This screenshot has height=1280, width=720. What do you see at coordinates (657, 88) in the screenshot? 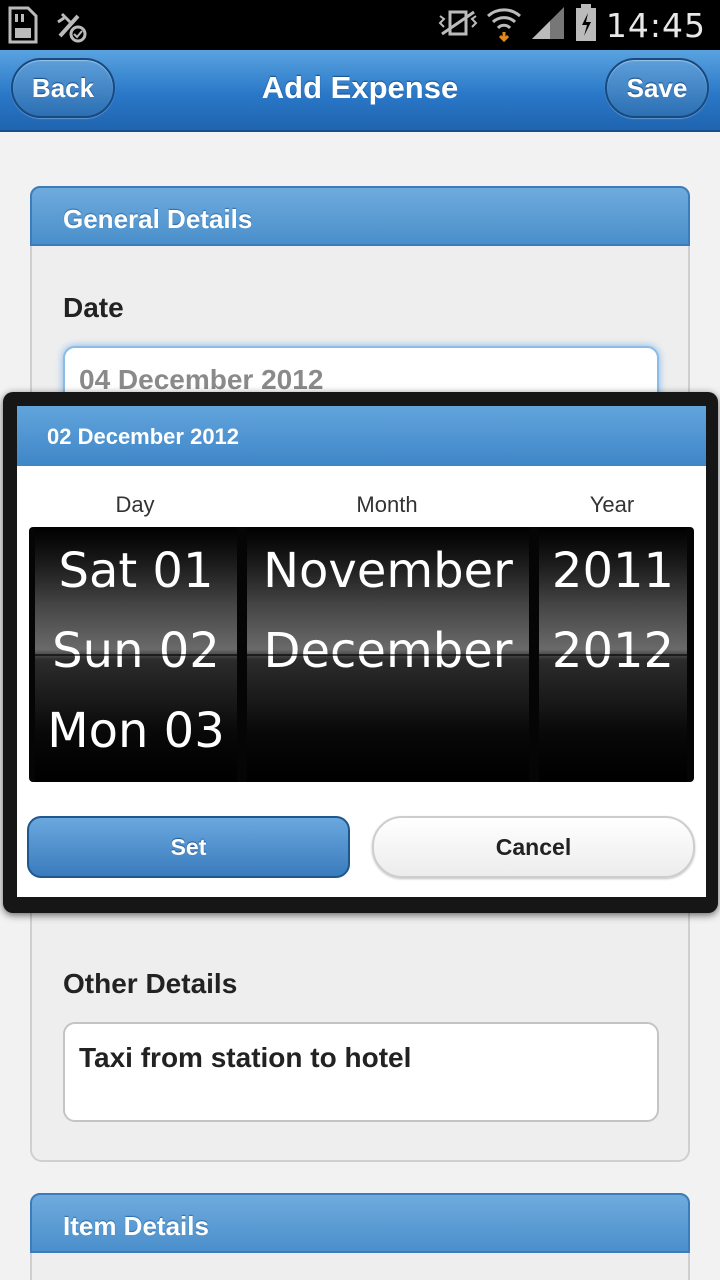
I see `save-button: Save` at bounding box center [657, 88].